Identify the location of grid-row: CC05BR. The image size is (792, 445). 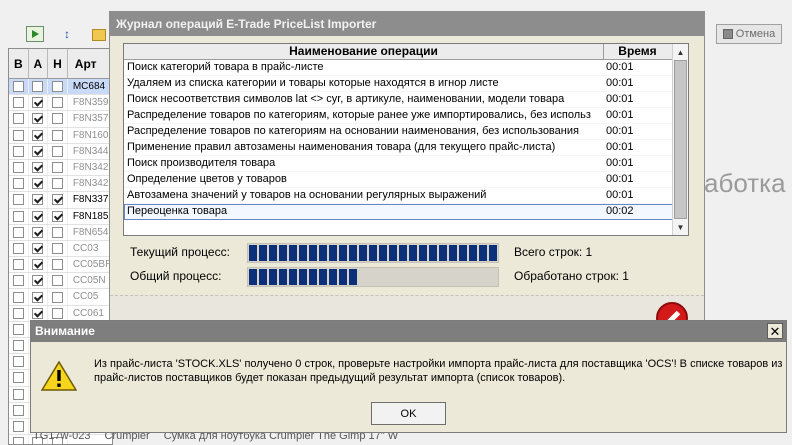
(60, 265).